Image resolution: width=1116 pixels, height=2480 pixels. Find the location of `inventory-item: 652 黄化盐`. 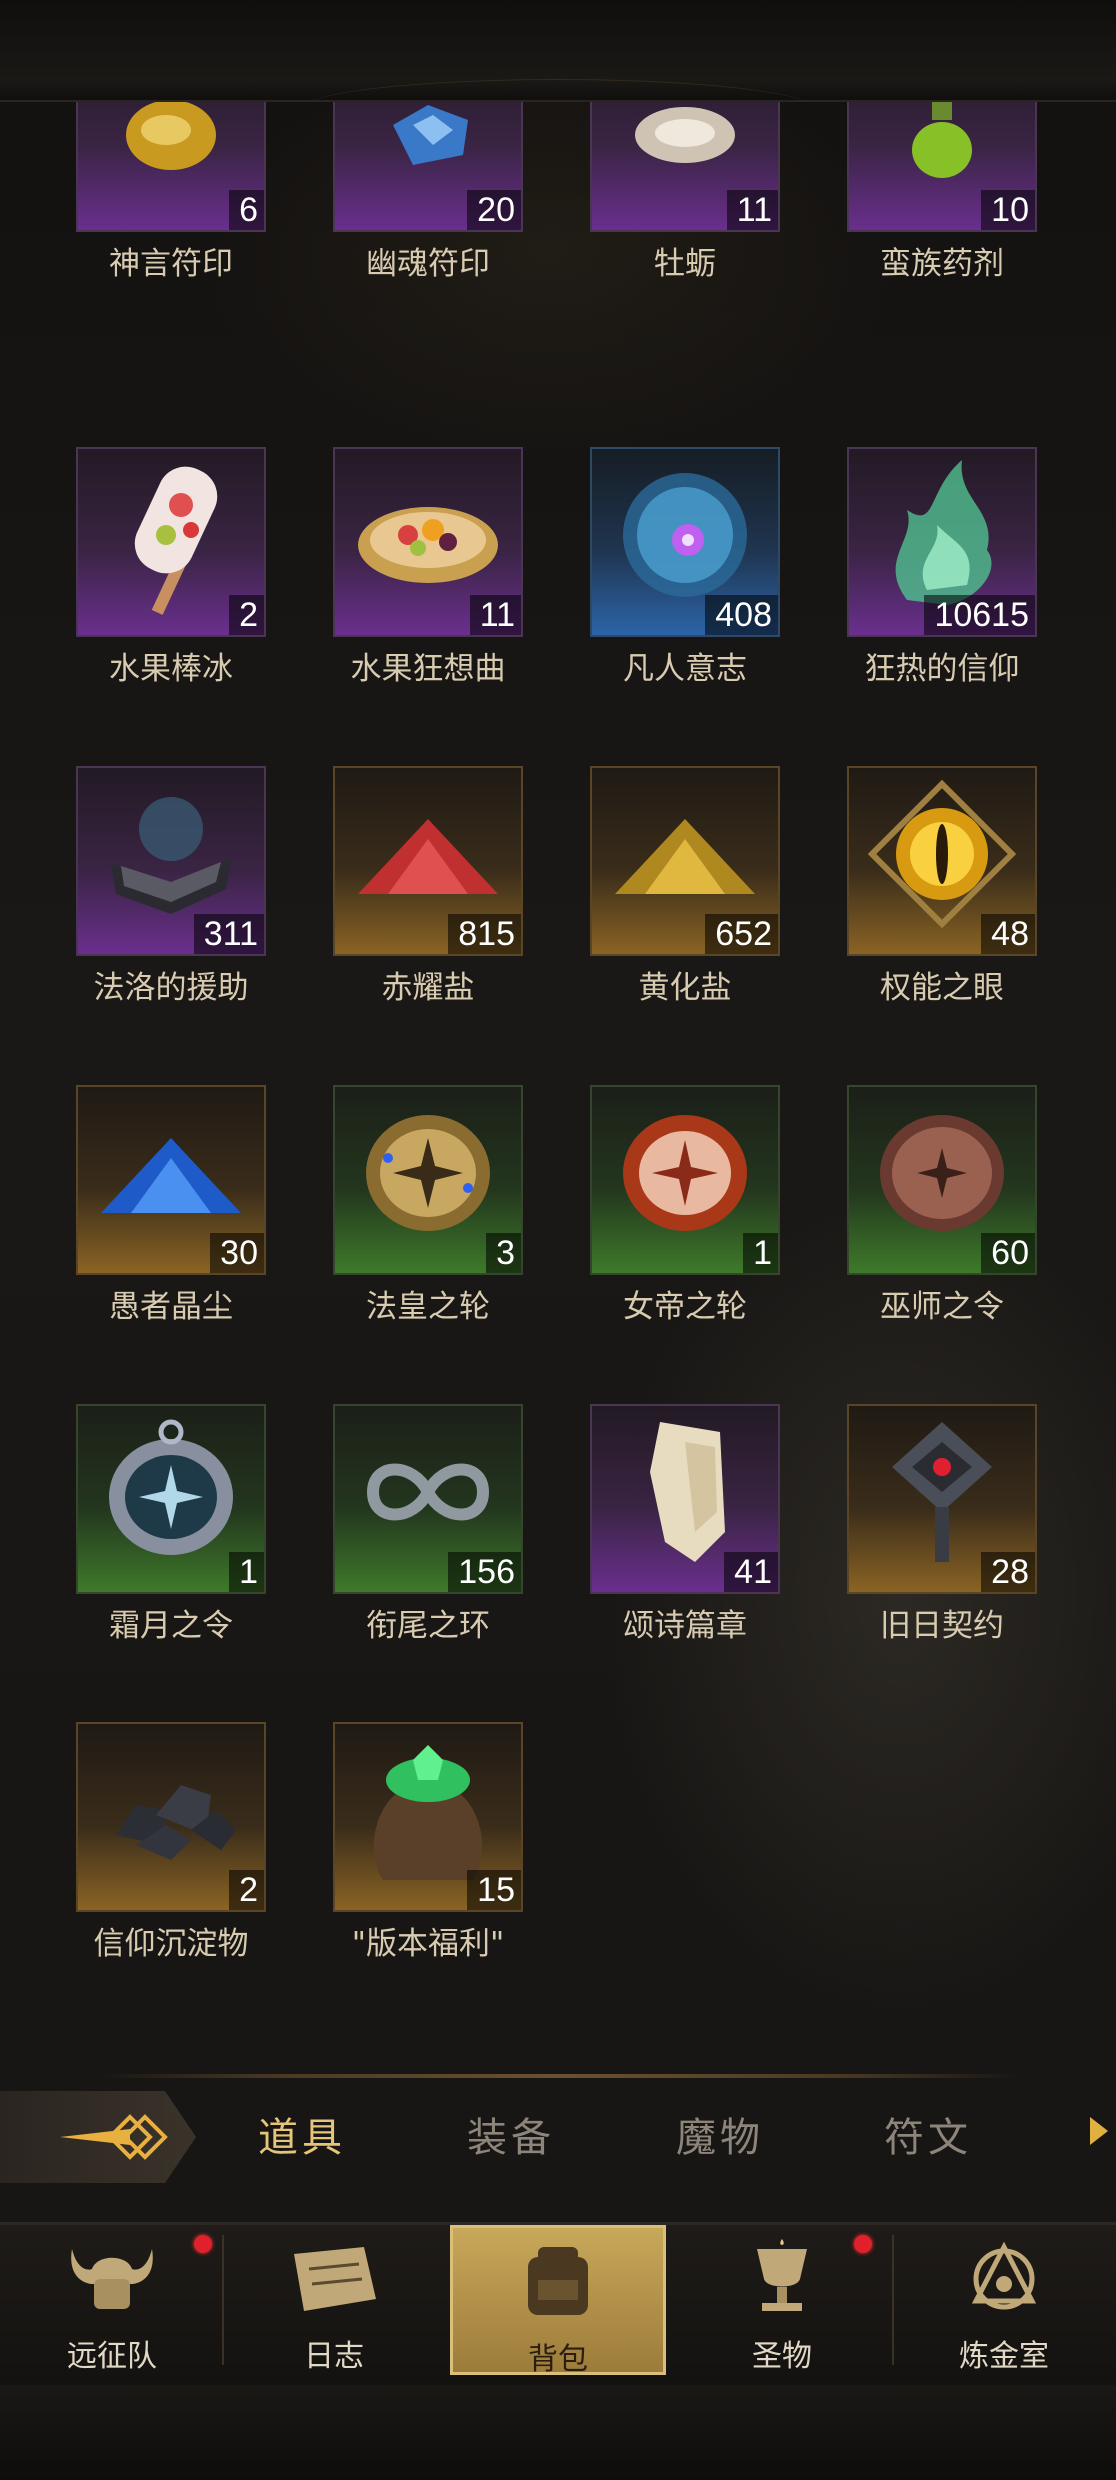

inventory-item: 652 黄化盐 is located at coordinates (685, 886).